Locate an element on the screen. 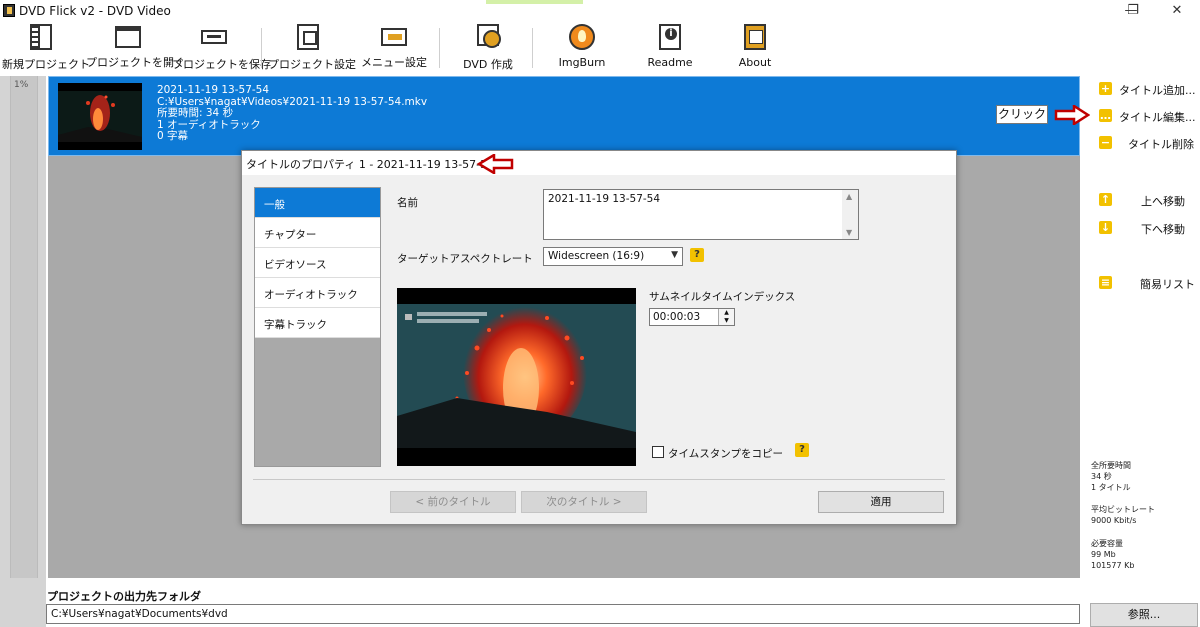 The image size is (1200, 627). restore-button: ❐ is located at coordinates (1133, 11).